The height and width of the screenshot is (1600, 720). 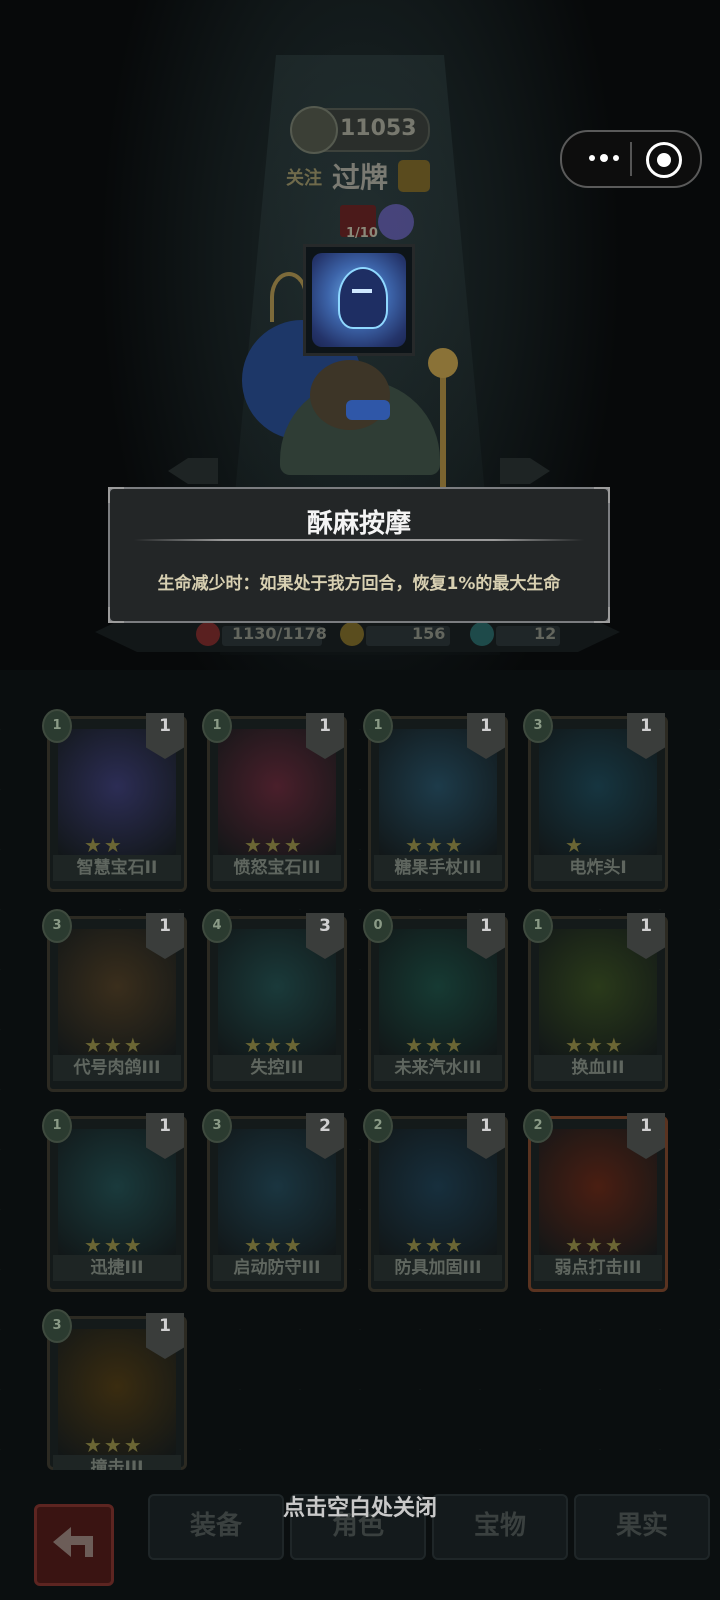 I want to click on card-item: ★★★ 换血III 1 1, so click(x=595, y=1000).